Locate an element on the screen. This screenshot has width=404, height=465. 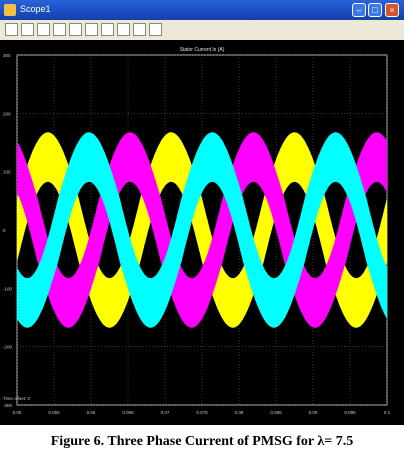
y-tick-label: 0 is located at coordinates (4, 230).